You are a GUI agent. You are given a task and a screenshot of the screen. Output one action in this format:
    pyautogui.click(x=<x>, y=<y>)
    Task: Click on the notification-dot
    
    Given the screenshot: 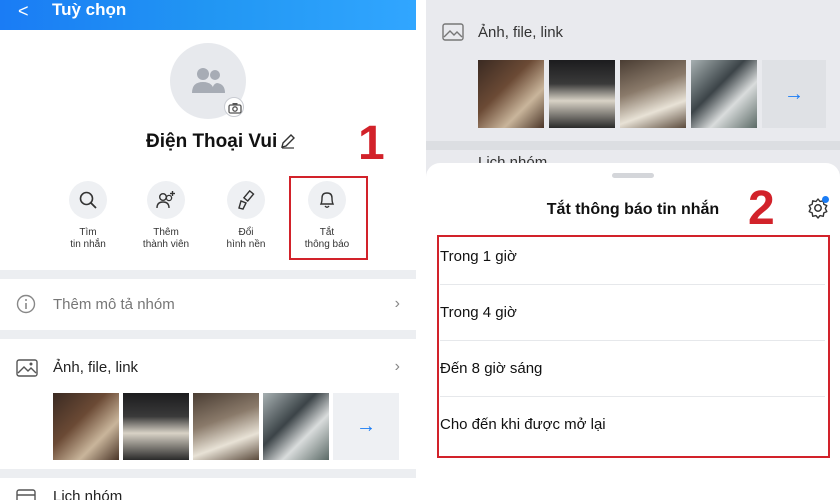 What is the action you would take?
    pyautogui.click(x=825, y=199)
    